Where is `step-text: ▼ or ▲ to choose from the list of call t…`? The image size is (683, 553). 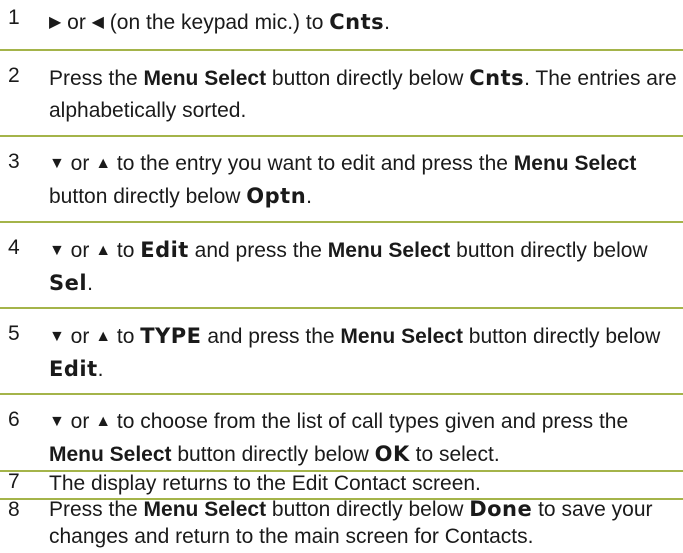 step-text: ▼ or ▲ to choose from the list of call t… is located at coordinates (364, 438).